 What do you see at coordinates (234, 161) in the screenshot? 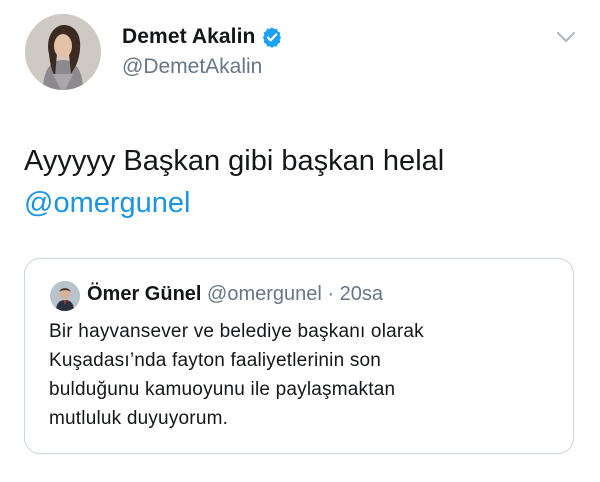
I see `tweet-text-line: Ayyyyy Başkan gibi başkan helal` at bounding box center [234, 161].